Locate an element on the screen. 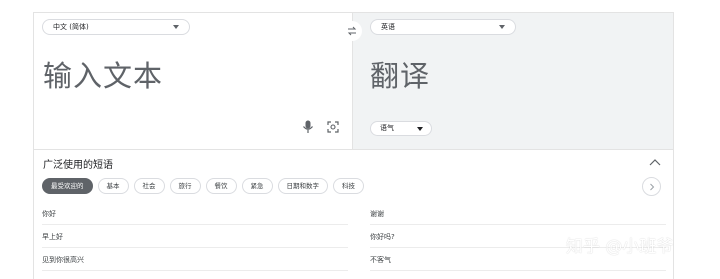 The width and height of the screenshot is (720, 279). tone-select: 语气 is located at coordinates (401, 128).